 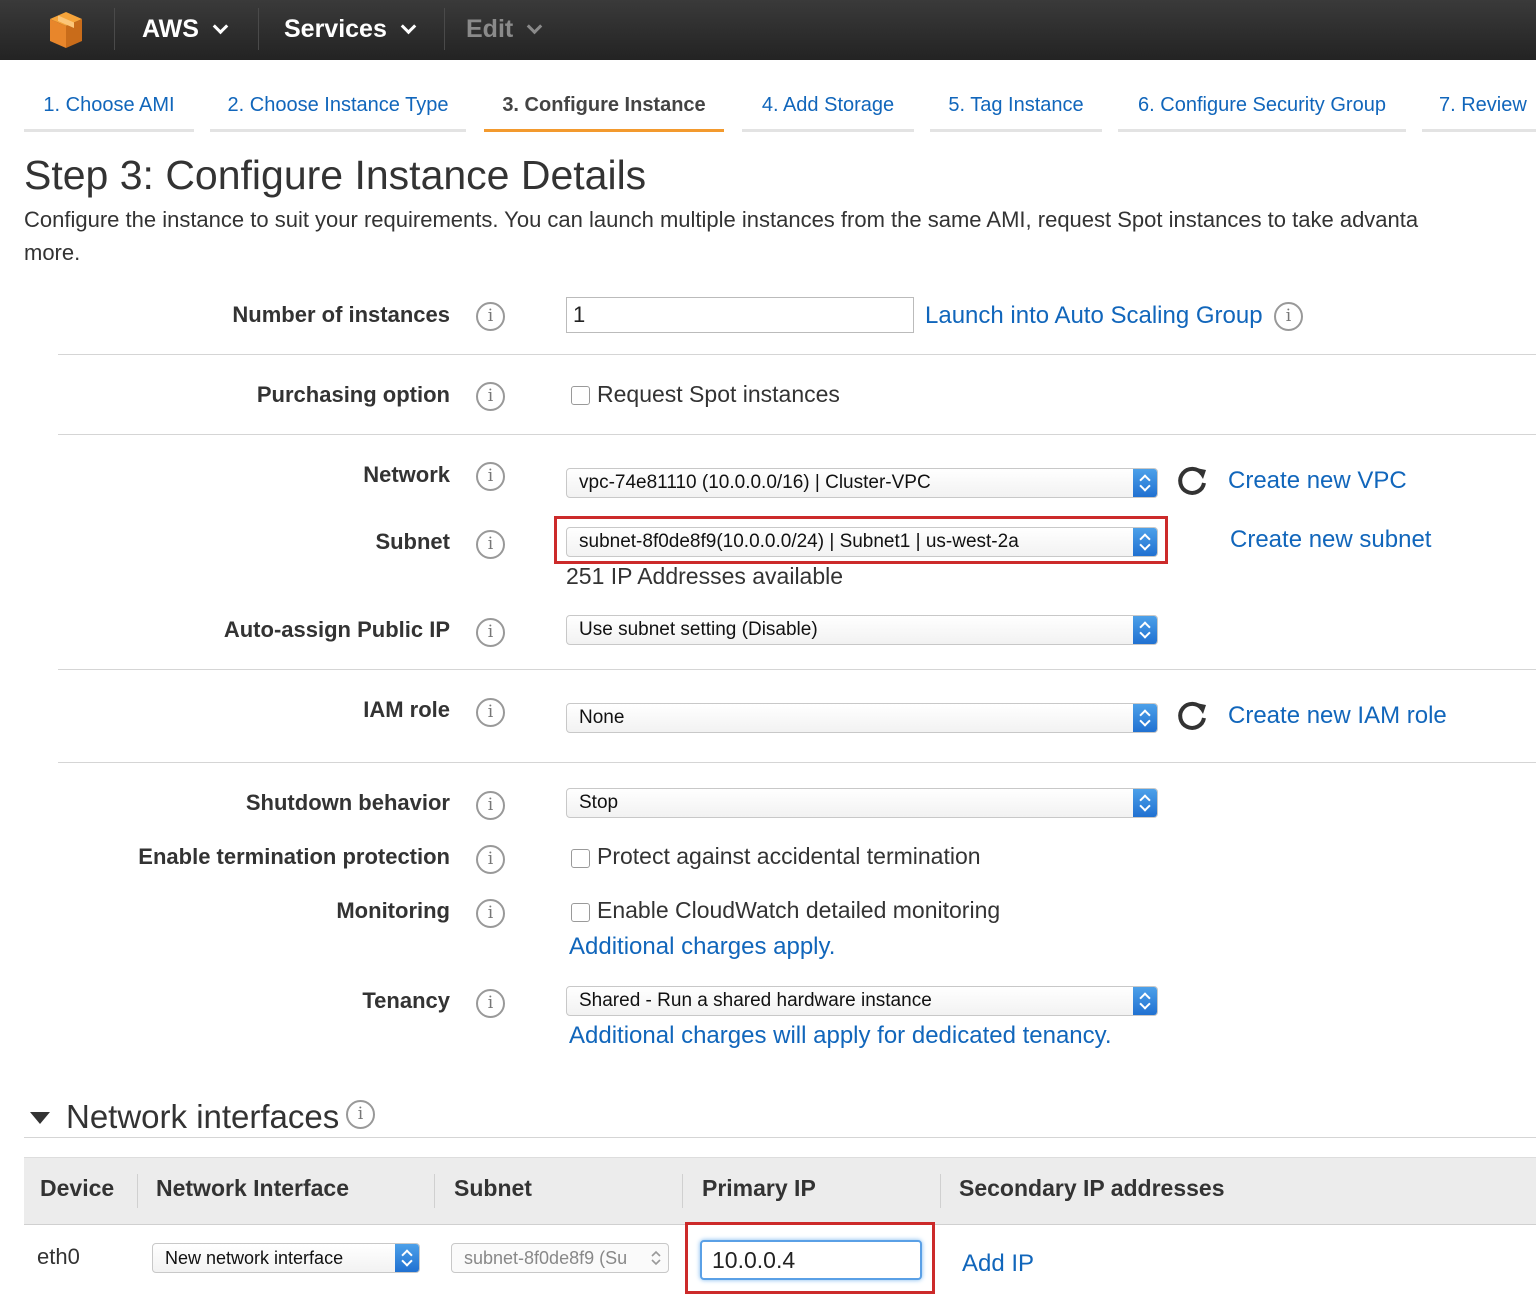 I want to click on tab-add-storage: 4. Add Storage, so click(x=828, y=105).